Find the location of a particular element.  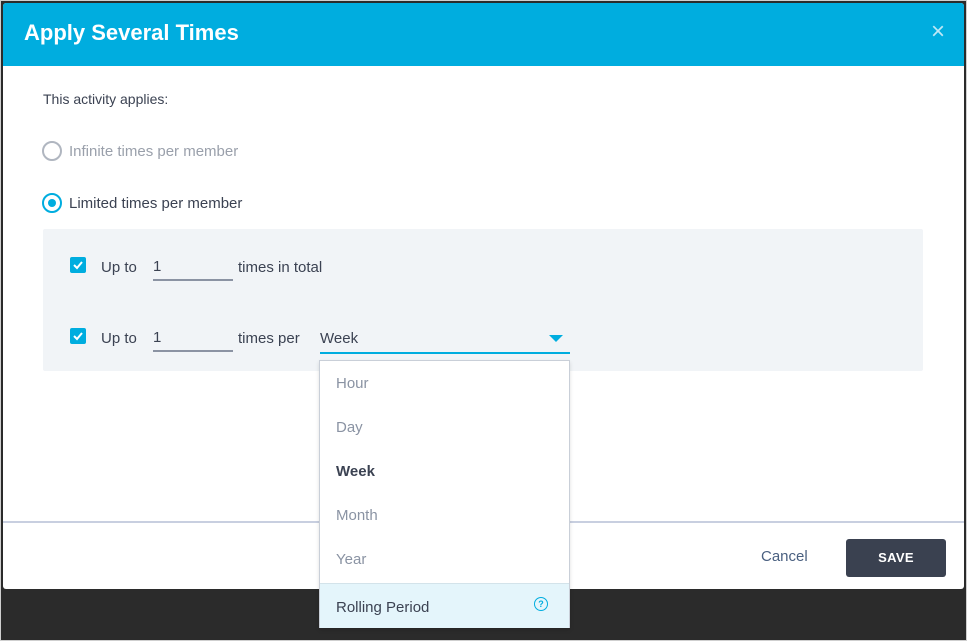

caret-down-icon is located at coordinates (556, 338).